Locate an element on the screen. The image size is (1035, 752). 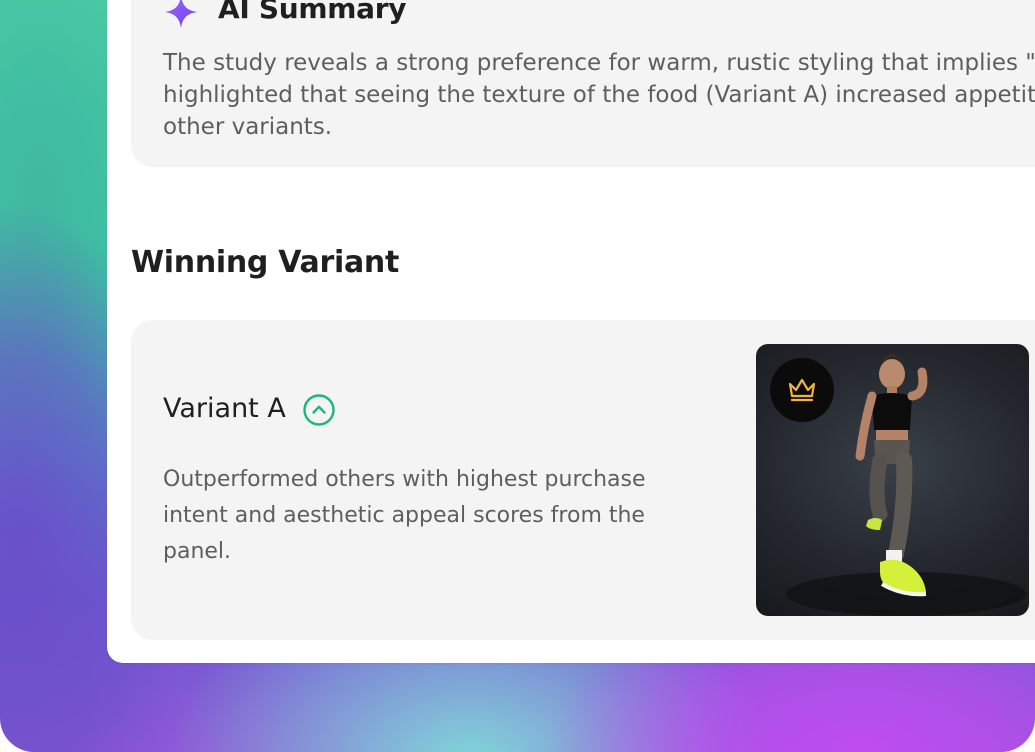
crown-icon is located at coordinates (802, 390).